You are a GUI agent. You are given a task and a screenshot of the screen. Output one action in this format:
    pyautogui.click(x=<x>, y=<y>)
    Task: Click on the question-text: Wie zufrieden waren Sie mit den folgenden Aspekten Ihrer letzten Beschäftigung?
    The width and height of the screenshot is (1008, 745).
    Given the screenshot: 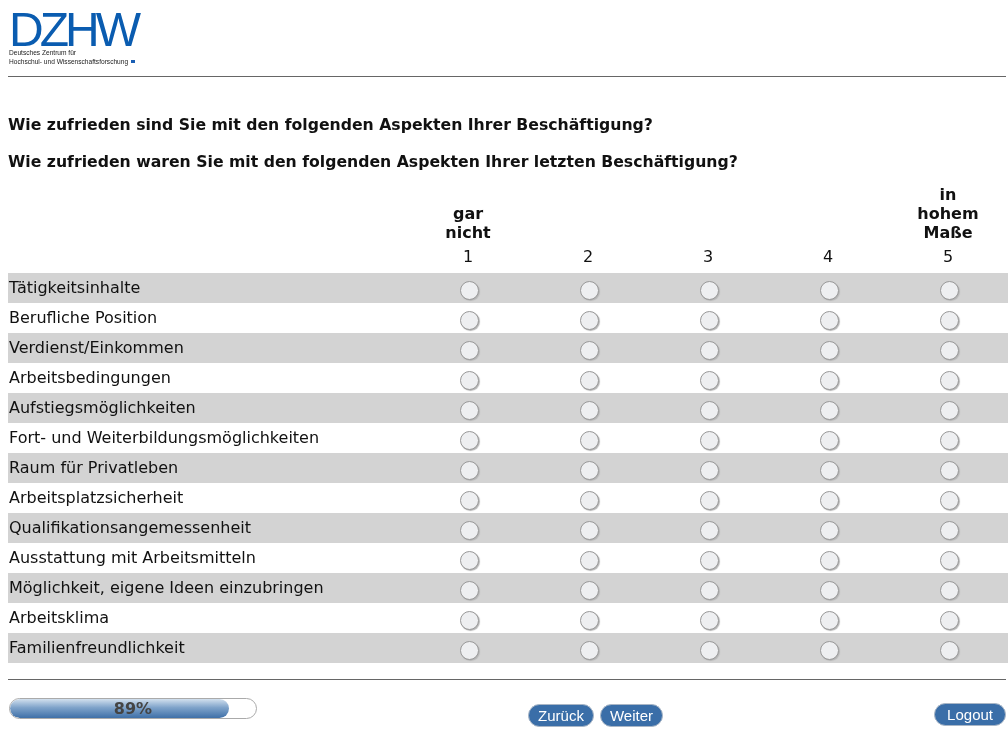 What is the action you would take?
    pyautogui.click(x=373, y=162)
    